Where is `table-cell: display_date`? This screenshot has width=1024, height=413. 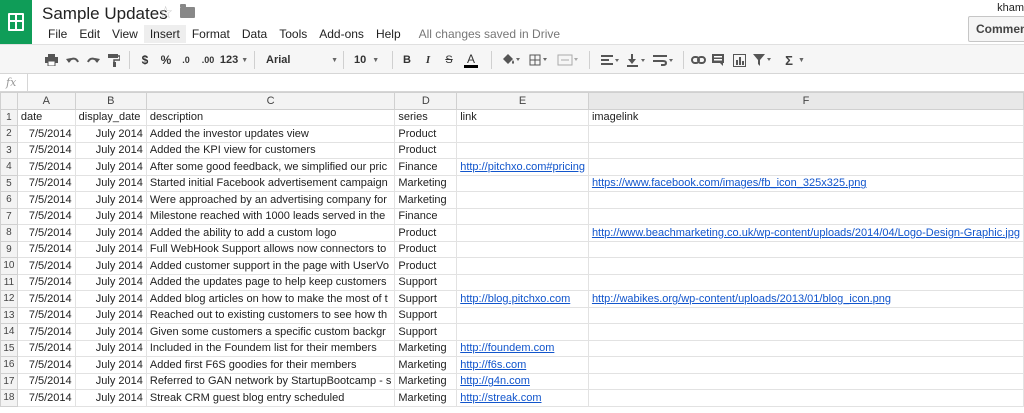
table-cell: display_date is located at coordinates (110, 117).